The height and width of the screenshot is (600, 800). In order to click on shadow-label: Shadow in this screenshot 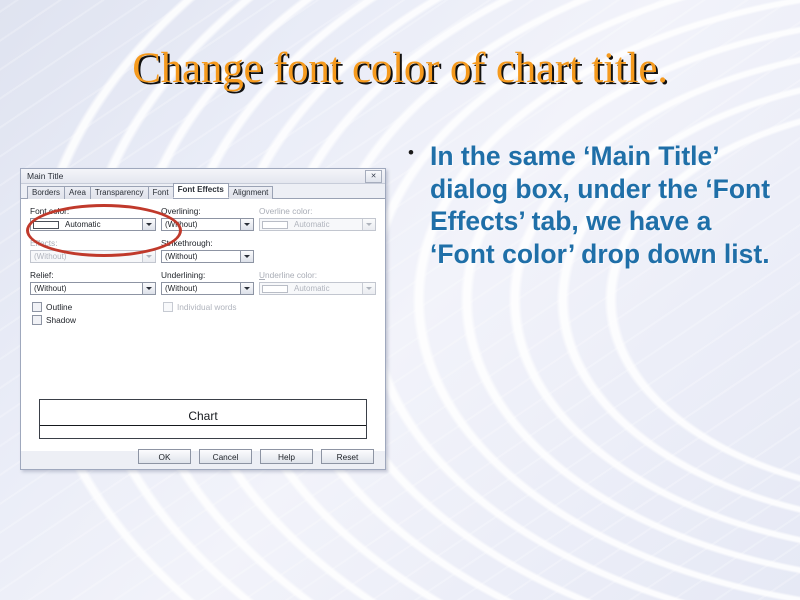, I will do `click(61, 319)`.